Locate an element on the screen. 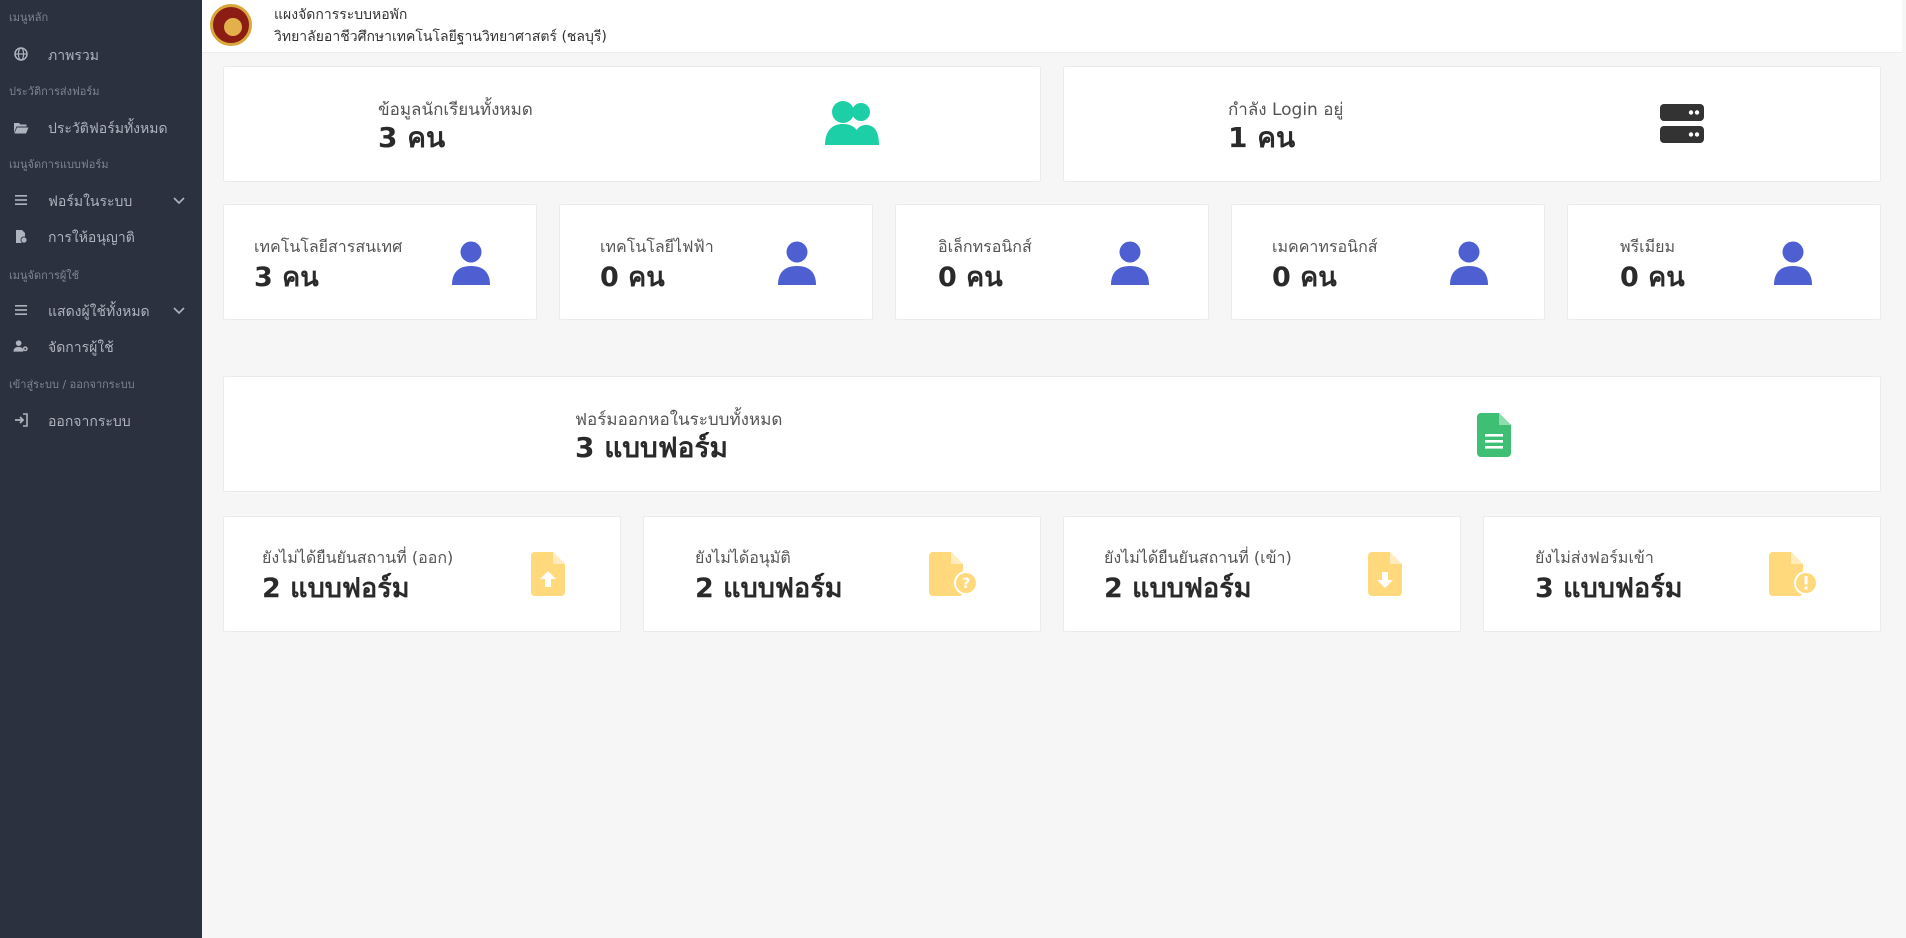 Image resolution: width=1906 pixels, height=938 pixels. sidebar-item-form-history: ประวัติฟอร์มทั้งหมด is located at coordinates (101, 127).